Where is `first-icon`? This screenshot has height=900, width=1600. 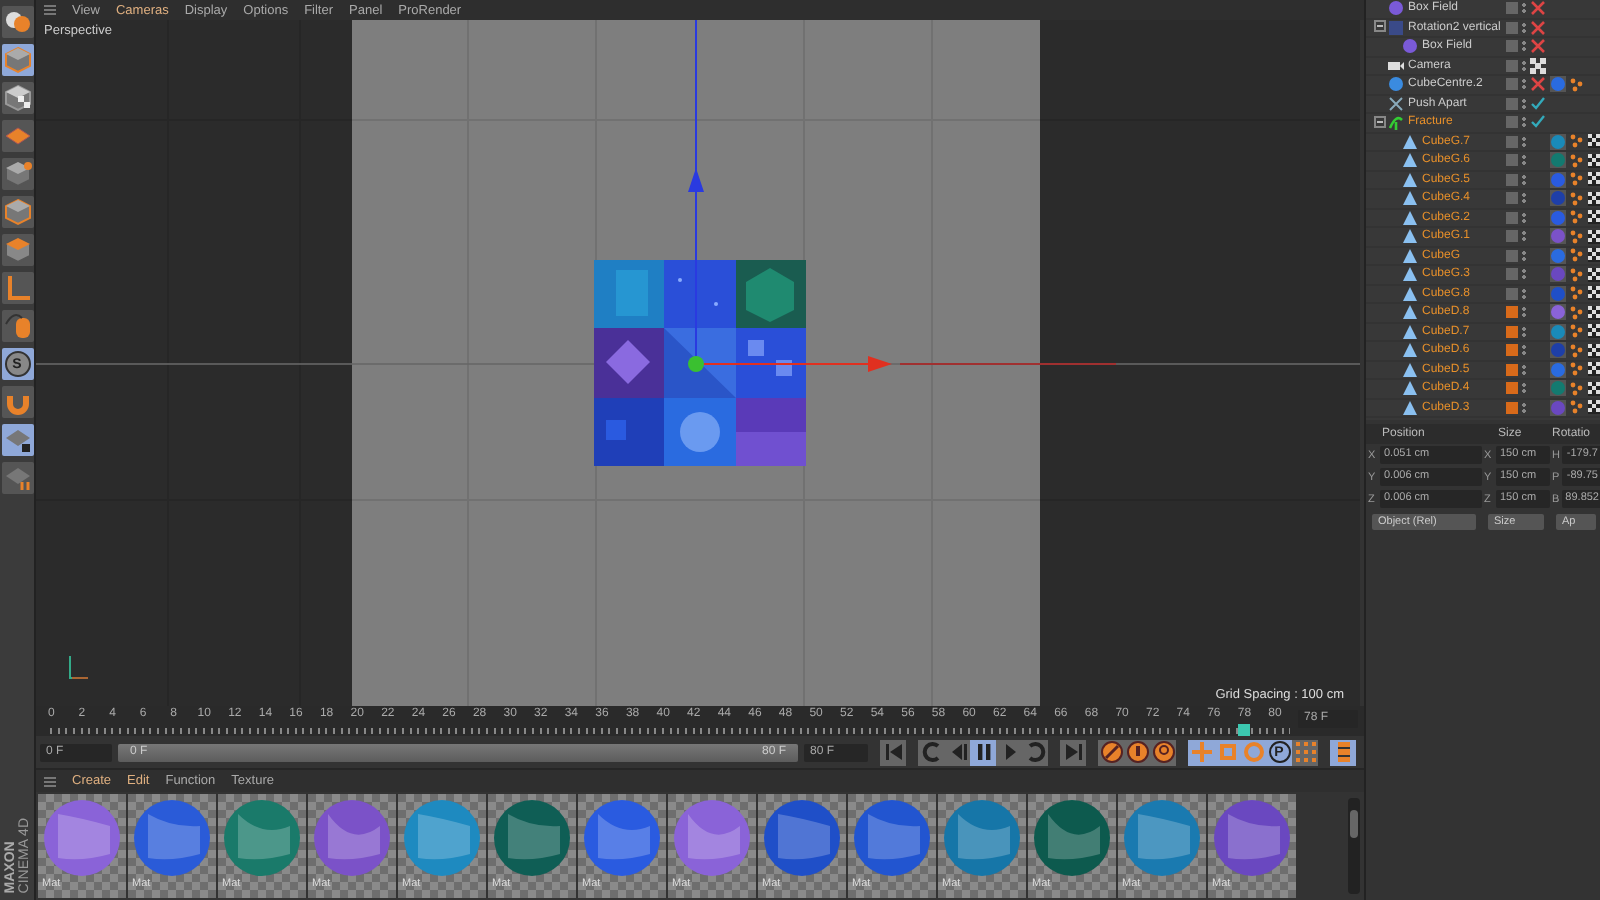
first-icon is located at coordinates (893, 752).